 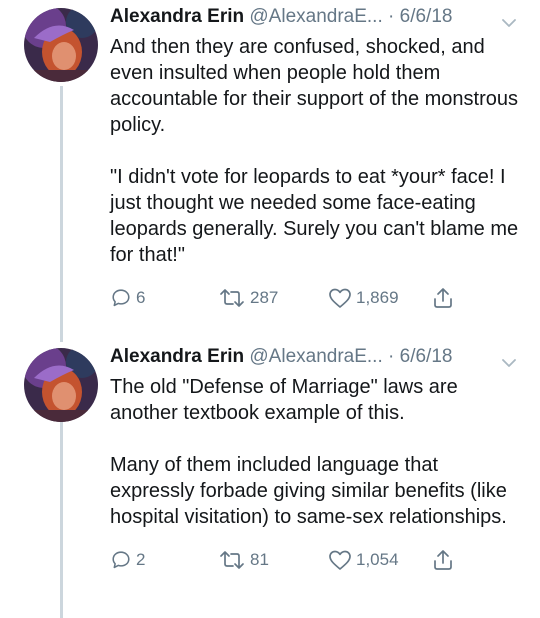 I want to click on reply-button: 2, so click(x=127, y=560).